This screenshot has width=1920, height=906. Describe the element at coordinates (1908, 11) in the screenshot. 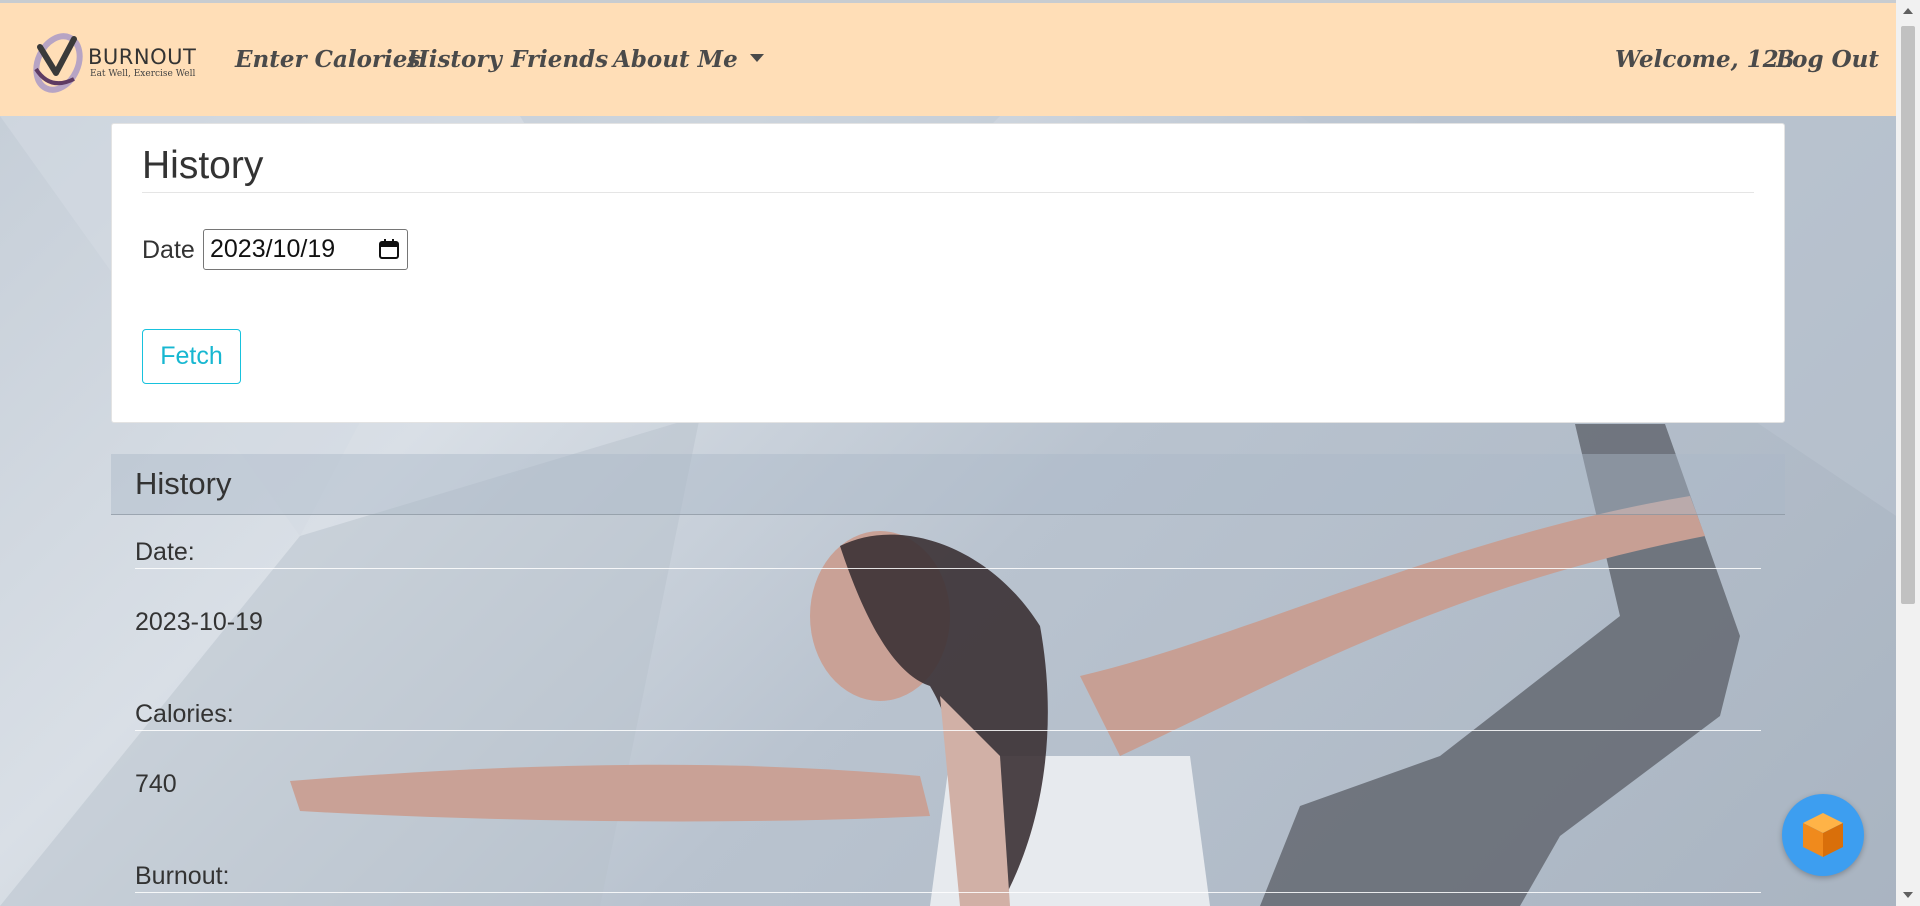

I see `scroll-up-arrow-icon` at that location.